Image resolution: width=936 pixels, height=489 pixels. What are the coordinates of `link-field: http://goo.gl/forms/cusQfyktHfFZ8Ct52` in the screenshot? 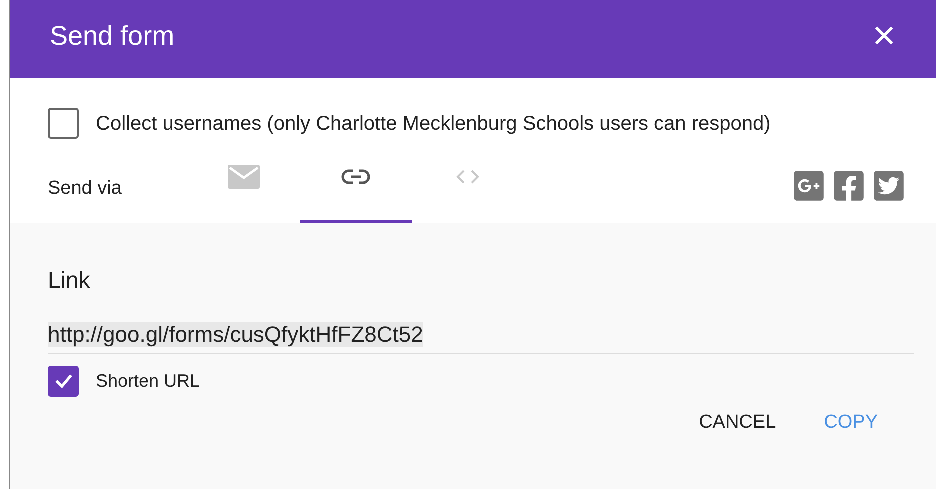 It's located at (481, 336).